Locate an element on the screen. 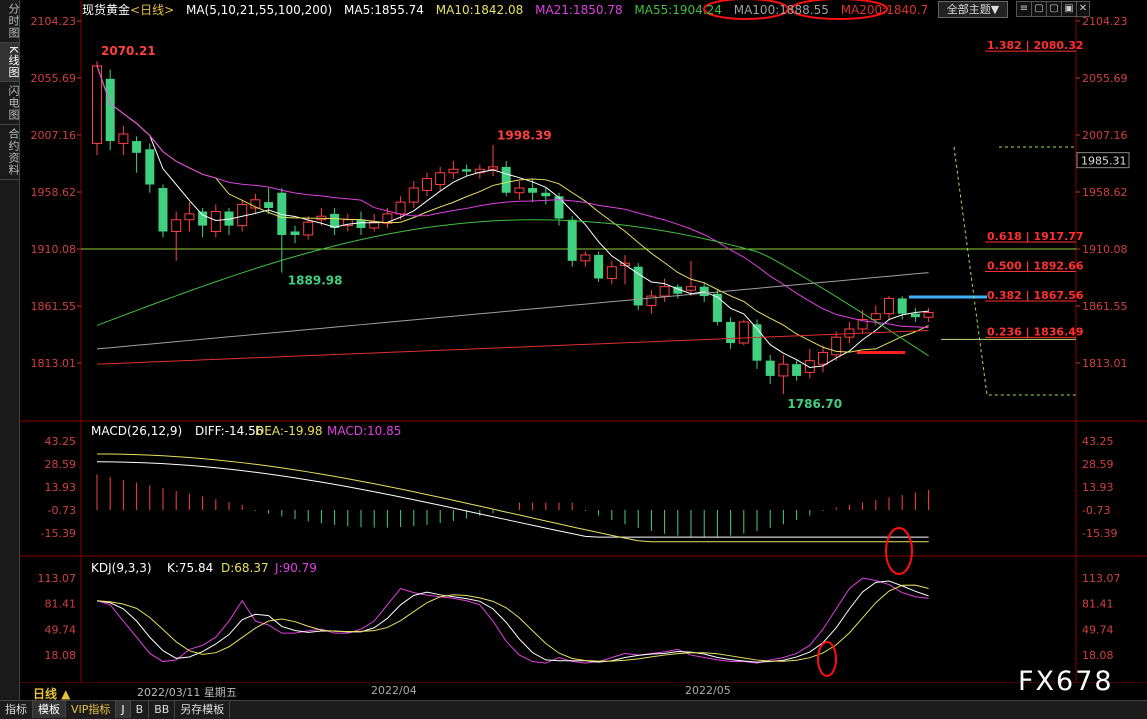 The width and height of the screenshot is (1147, 719). macd-tick-right: -15.39 is located at coordinates (1099, 533).